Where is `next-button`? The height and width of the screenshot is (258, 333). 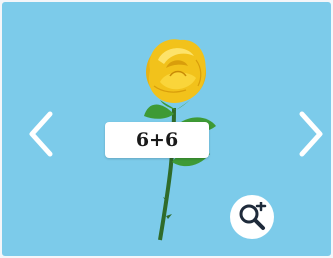
next-button is located at coordinates (310, 134).